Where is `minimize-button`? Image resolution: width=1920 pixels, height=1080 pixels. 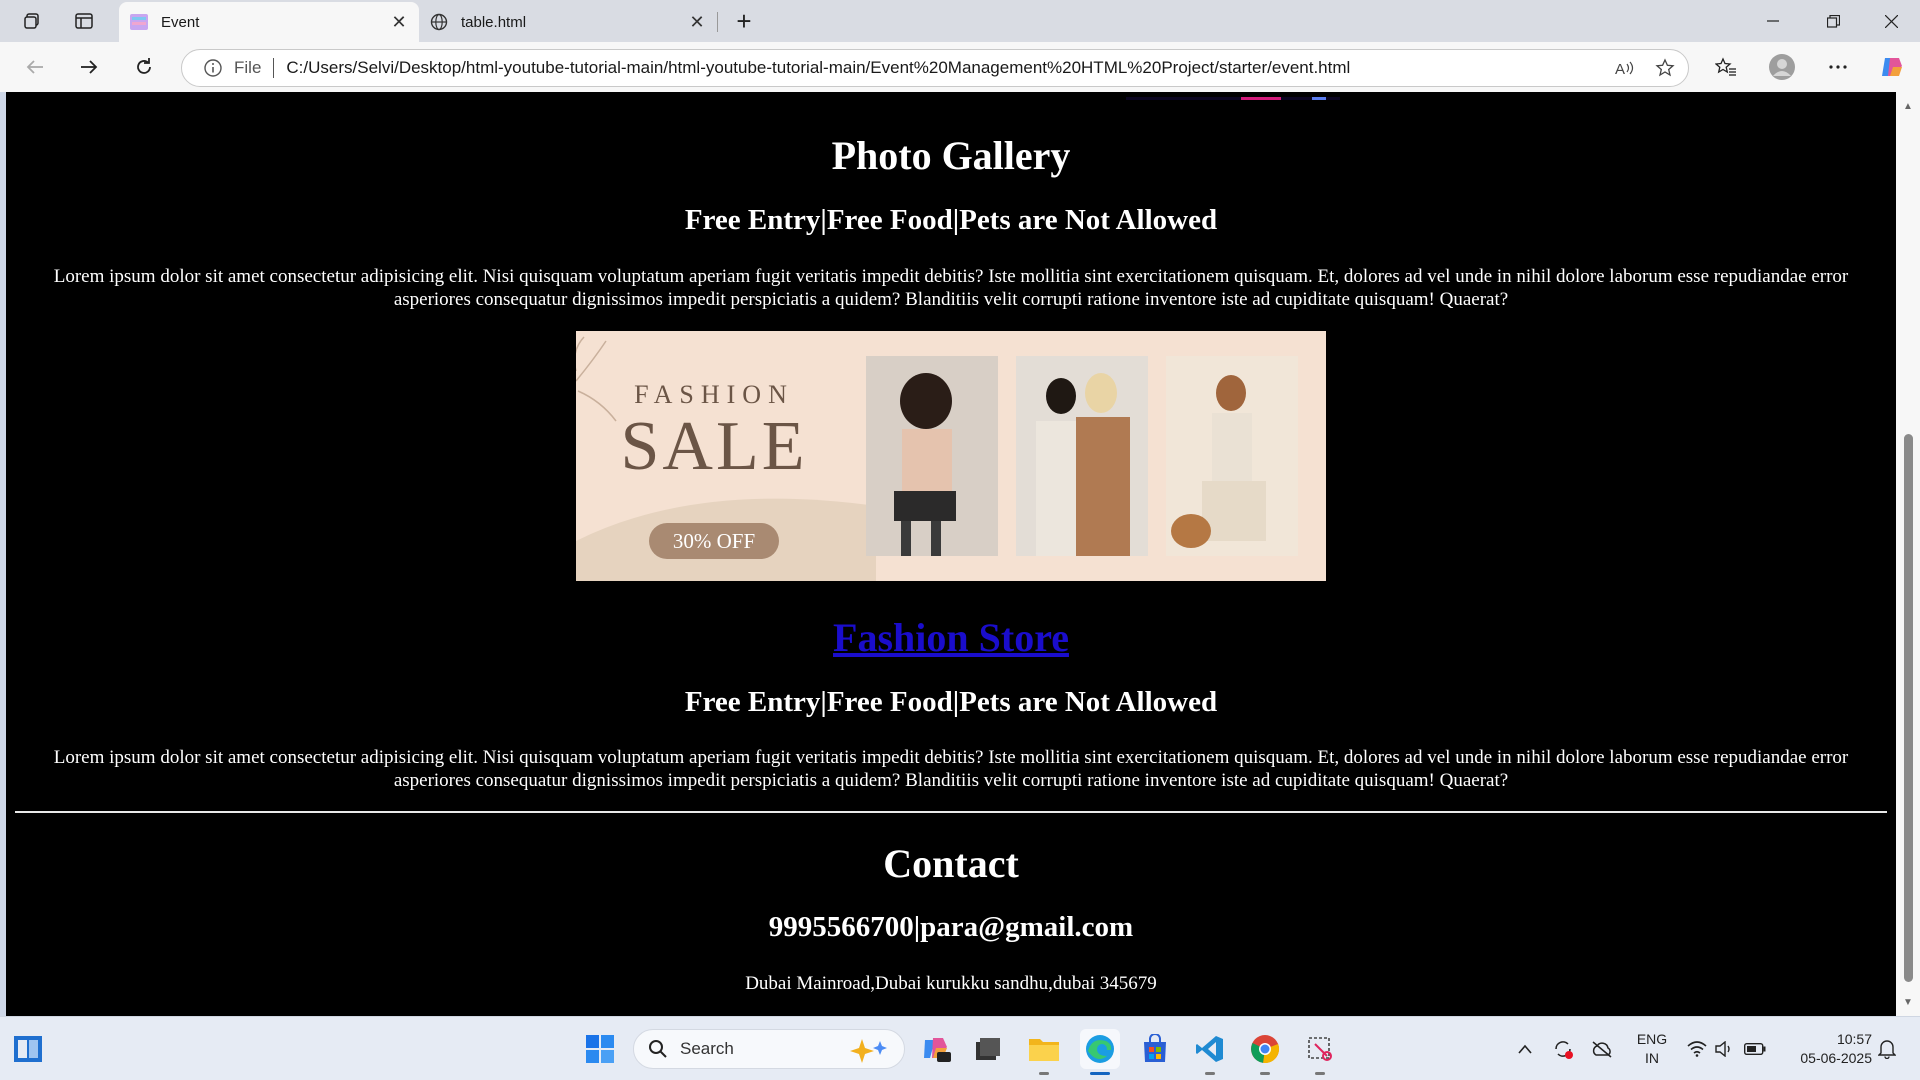
minimize-button is located at coordinates (1773, 21).